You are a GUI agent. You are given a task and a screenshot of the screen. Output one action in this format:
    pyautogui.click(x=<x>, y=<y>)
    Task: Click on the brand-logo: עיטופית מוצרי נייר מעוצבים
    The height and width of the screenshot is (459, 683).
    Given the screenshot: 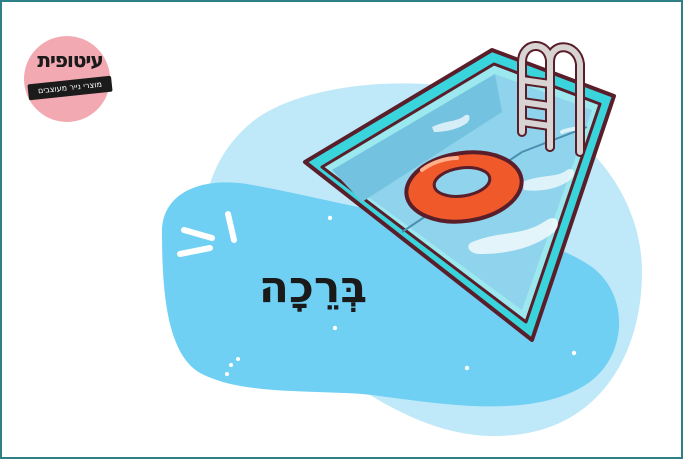 What is the action you would take?
    pyautogui.click(x=70, y=76)
    